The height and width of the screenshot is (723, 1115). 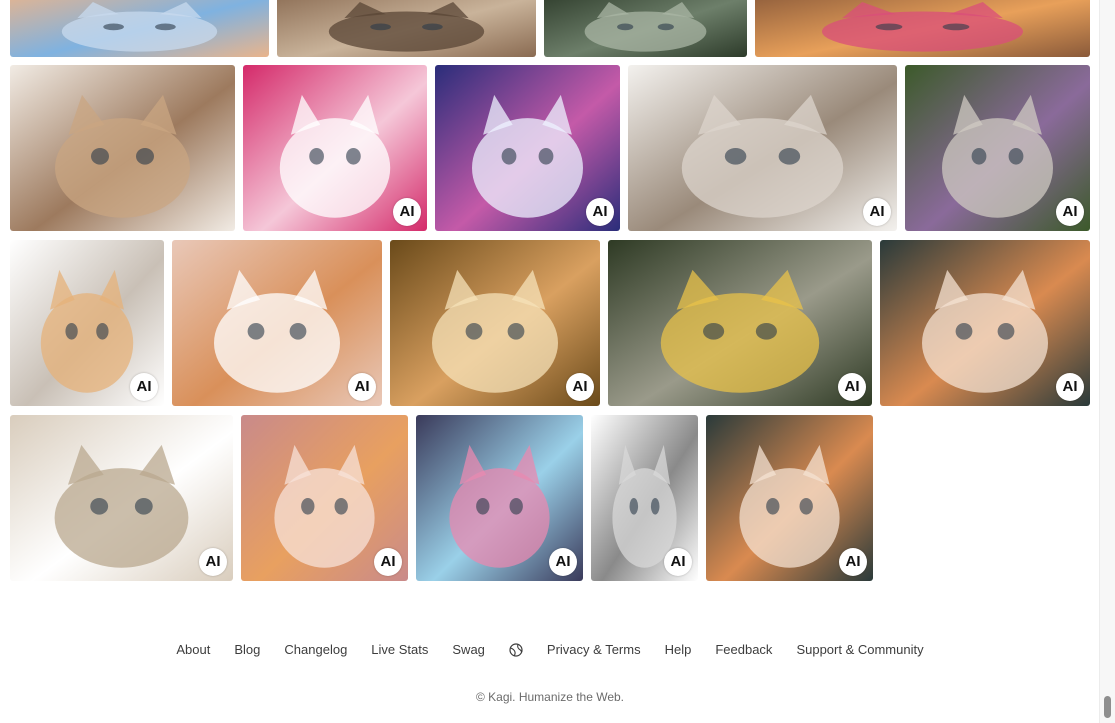 I want to click on footer-link-about: About, so click(x=193, y=649).